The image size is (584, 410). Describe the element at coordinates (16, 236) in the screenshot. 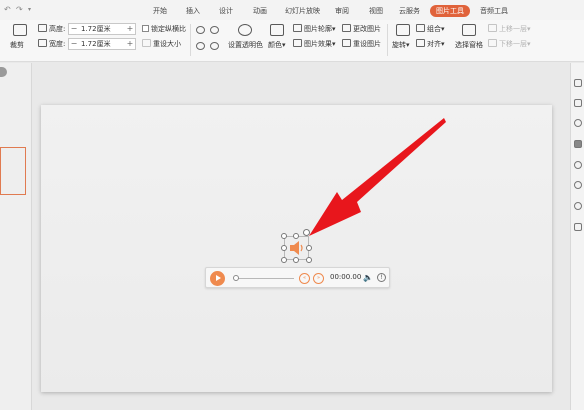

I see `slide-thumbnail-pane` at that location.